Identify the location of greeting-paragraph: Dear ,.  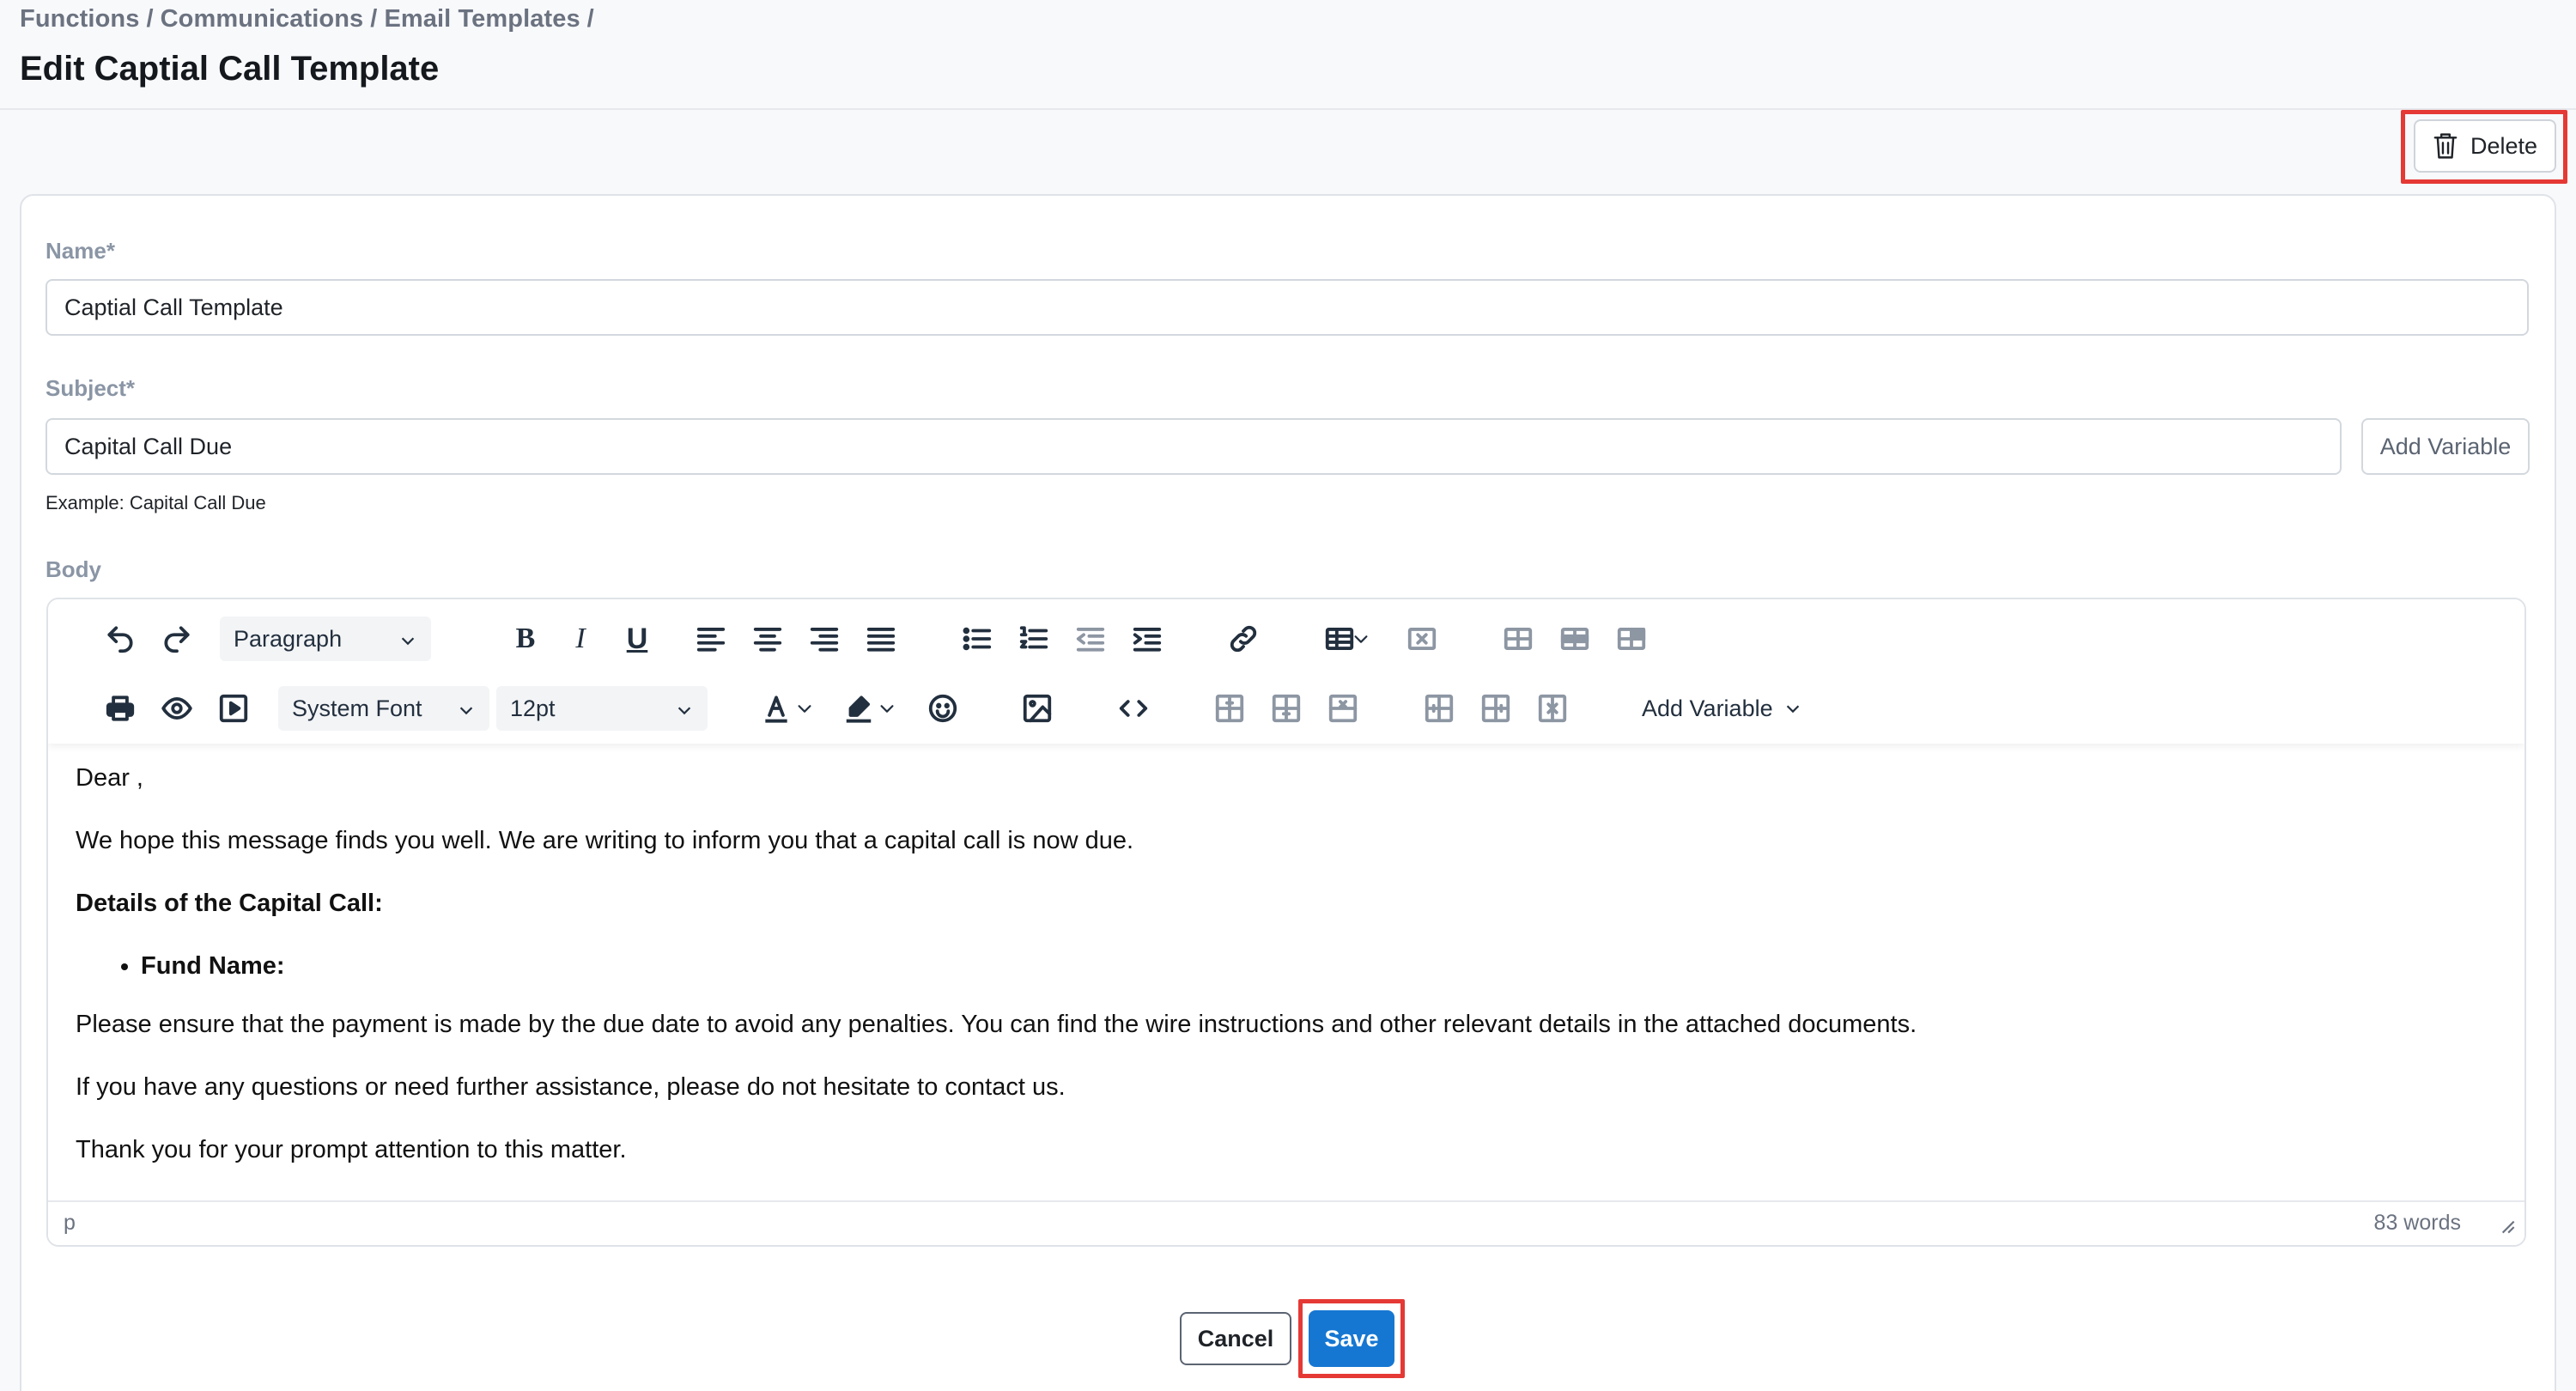
(109, 778).